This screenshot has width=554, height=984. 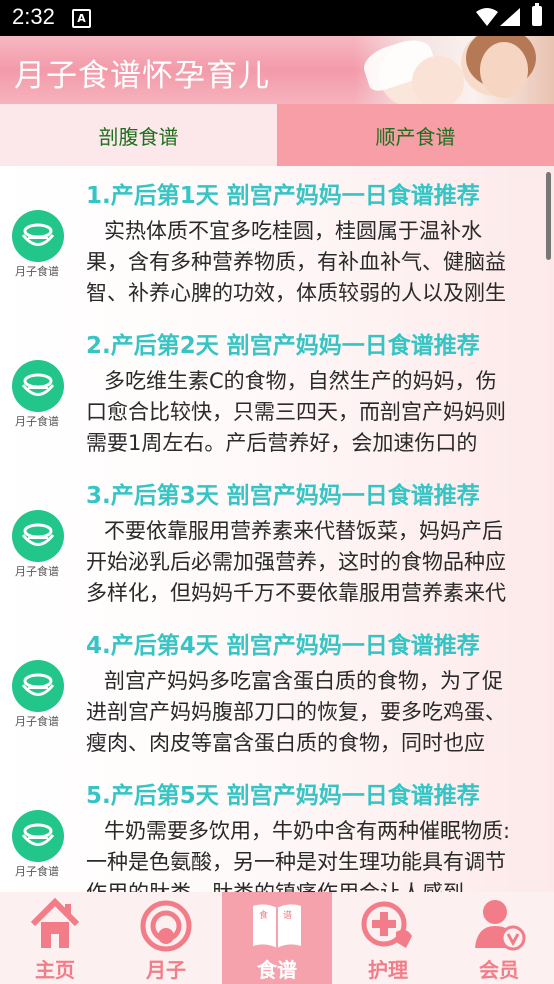 What do you see at coordinates (296, 593) in the screenshot?
I see `description-line: 多样化，但妈妈千万不要依靠服用营养素来代` at bounding box center [296, 593].